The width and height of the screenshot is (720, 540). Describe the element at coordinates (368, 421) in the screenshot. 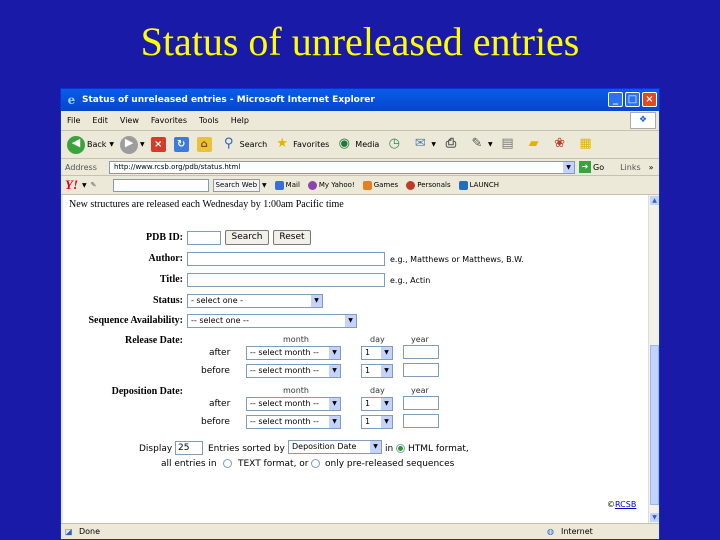

I see `deposition-before-day-value: 1` at that location.